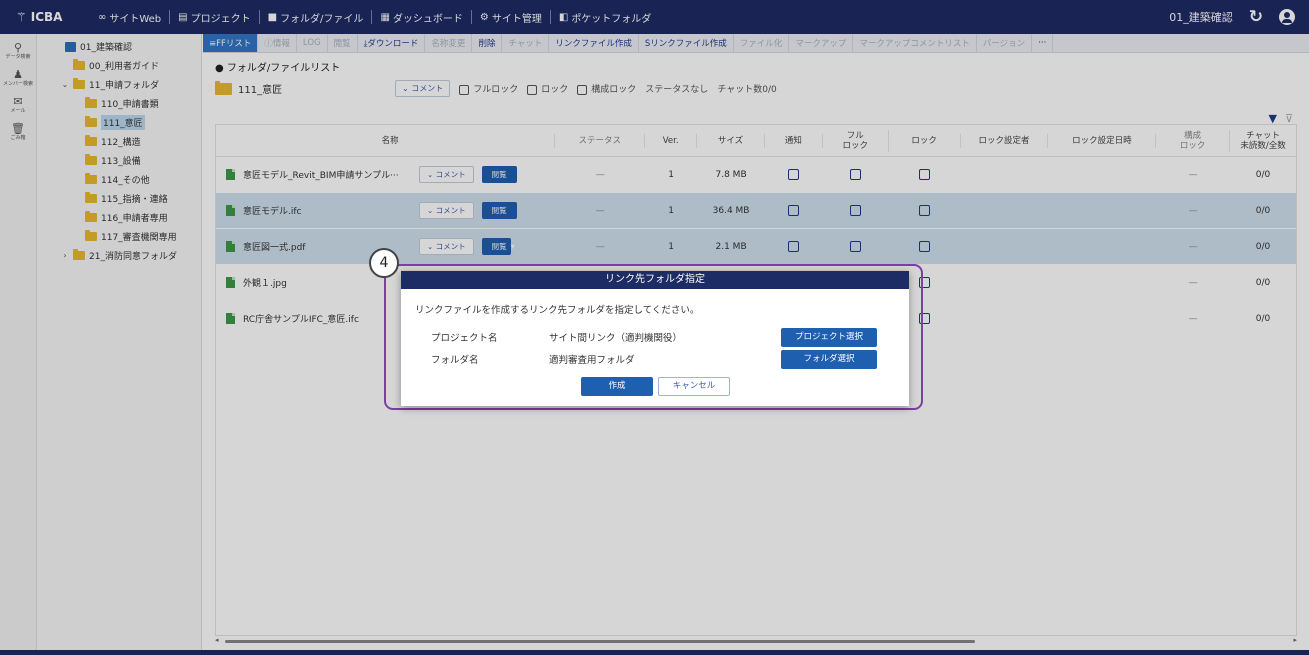  Describe the element at coordinates (384, 263) in the screenshot. I see `step-number-badge: 4` at that location.